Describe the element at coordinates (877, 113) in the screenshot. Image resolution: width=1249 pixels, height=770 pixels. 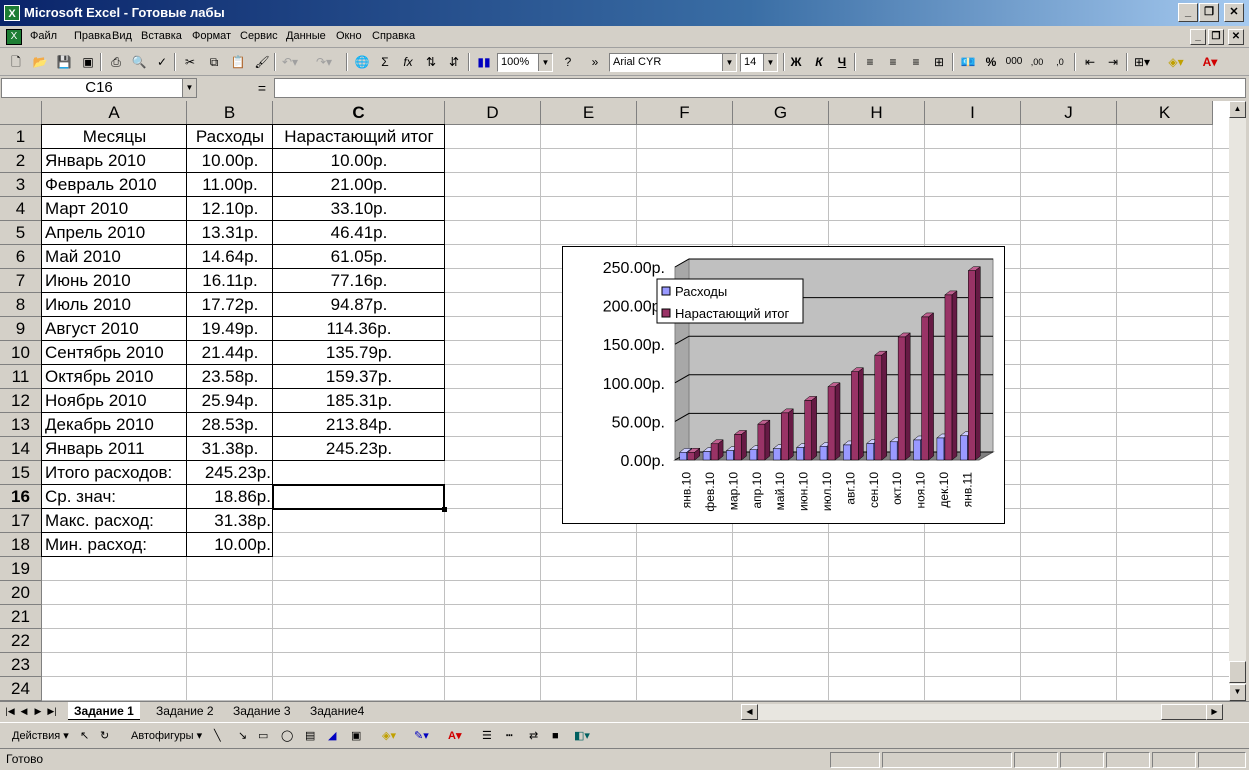
I see `column-header-h: H` at that location.